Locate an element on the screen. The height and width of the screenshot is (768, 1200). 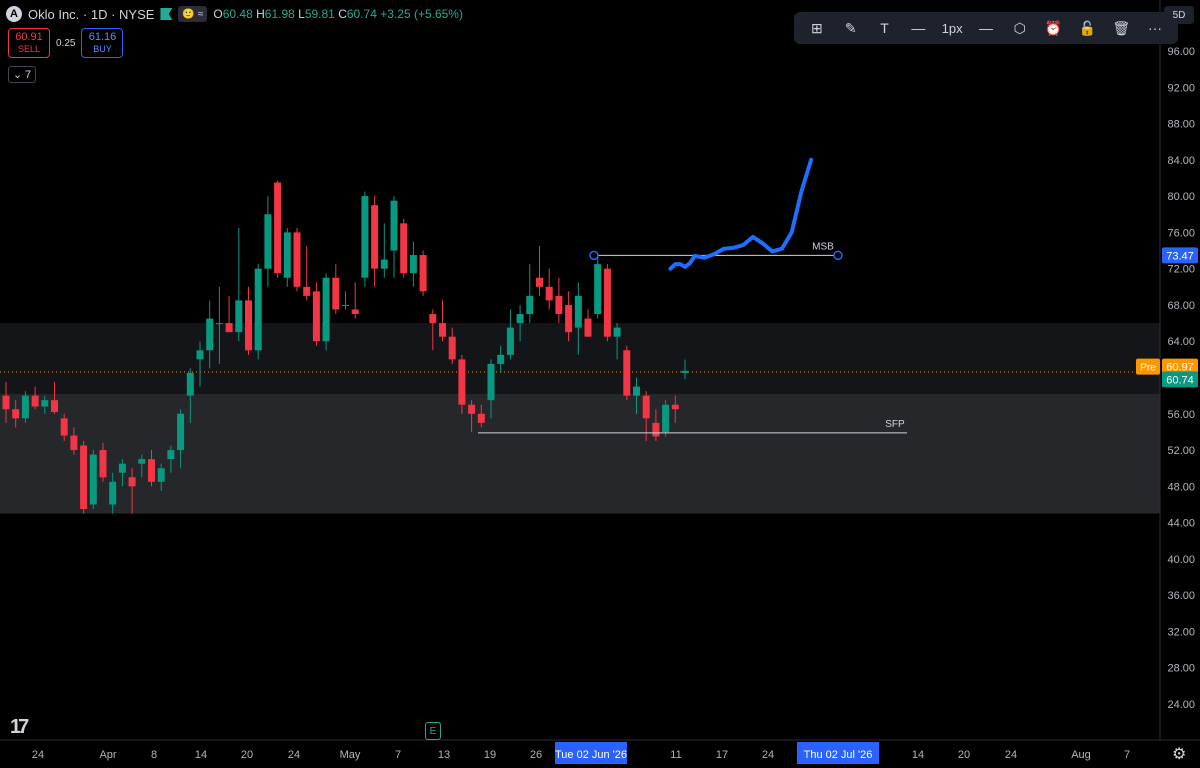
y-tick-label: 36.00 is located at coordinates (1181, 596).